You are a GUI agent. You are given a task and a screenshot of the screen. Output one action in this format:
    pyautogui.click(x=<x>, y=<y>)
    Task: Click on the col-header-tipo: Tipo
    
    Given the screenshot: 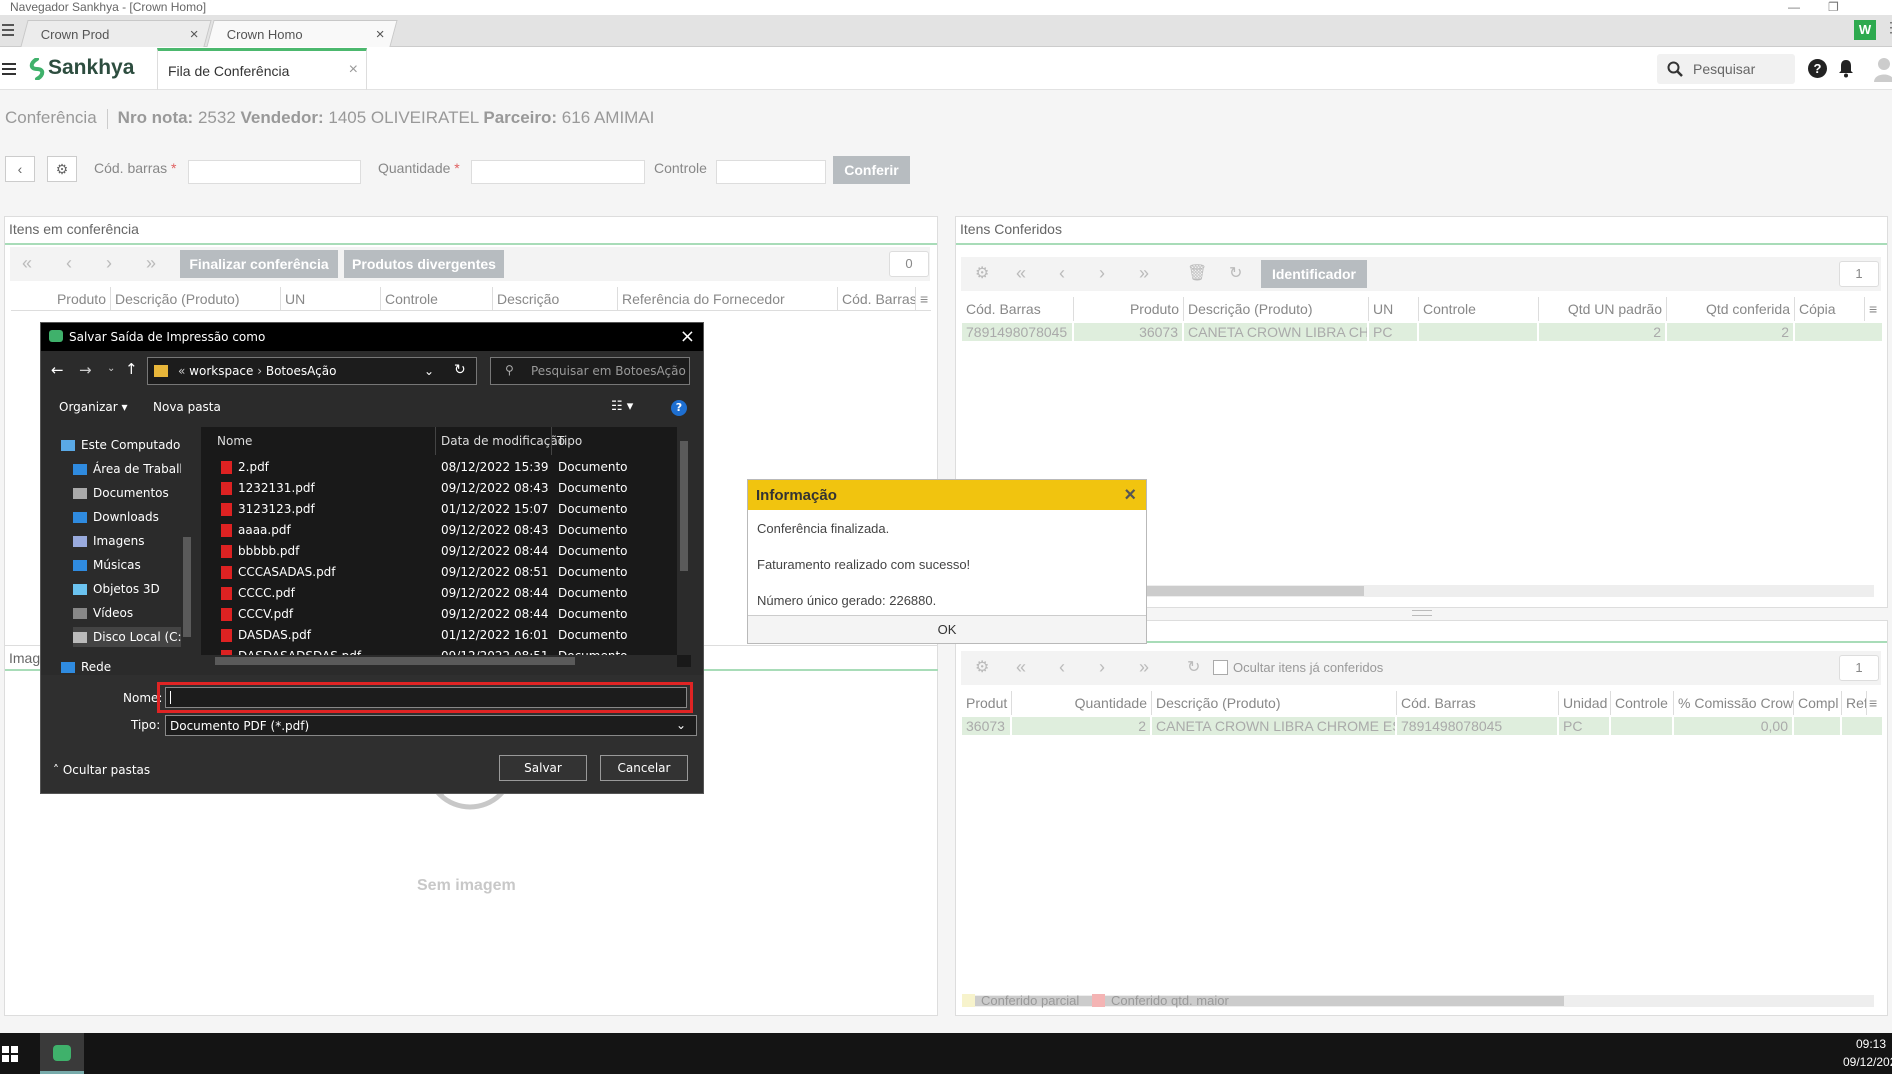 What is the action you would take?
    pyautogui.click(x=566, y=441)
    